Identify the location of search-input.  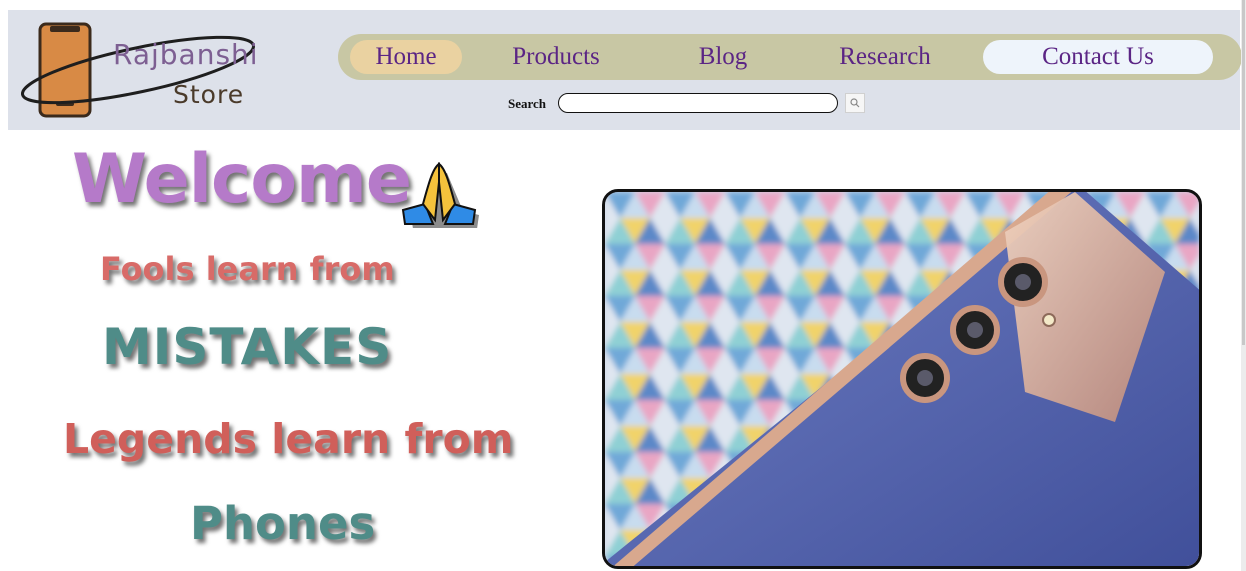
(698, 103).